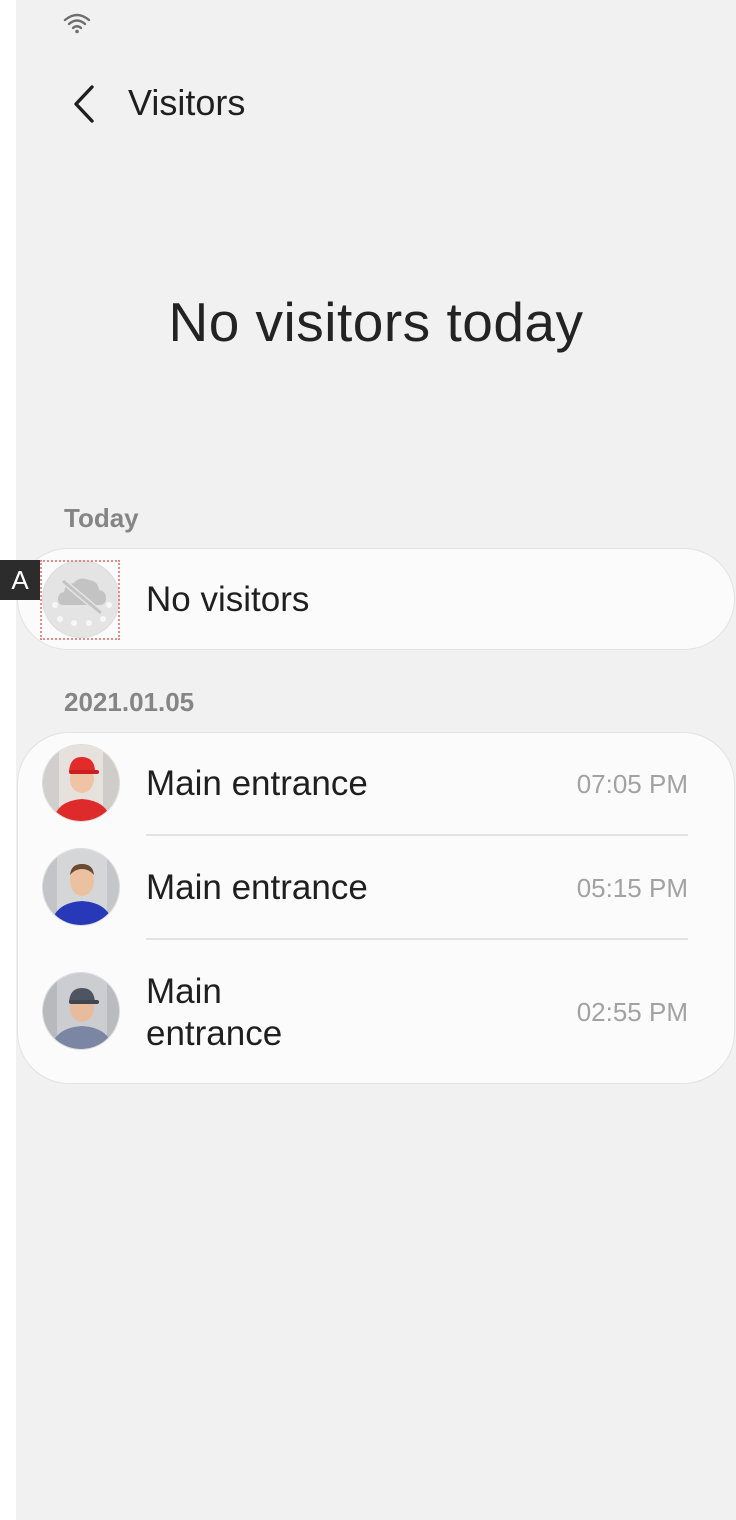 Image resolution: width=736 pixels, height=1520 pixels. I want to click on back-button, so click(84, 104).